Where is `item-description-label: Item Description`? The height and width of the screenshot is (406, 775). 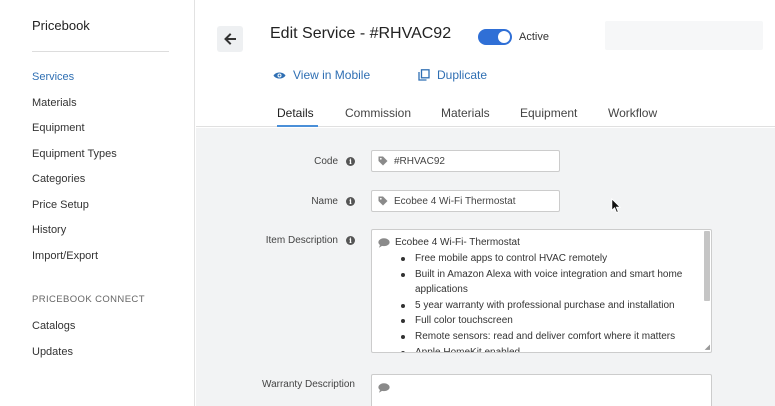 item-description-label: Item Description is located at coordinates (301, 240).